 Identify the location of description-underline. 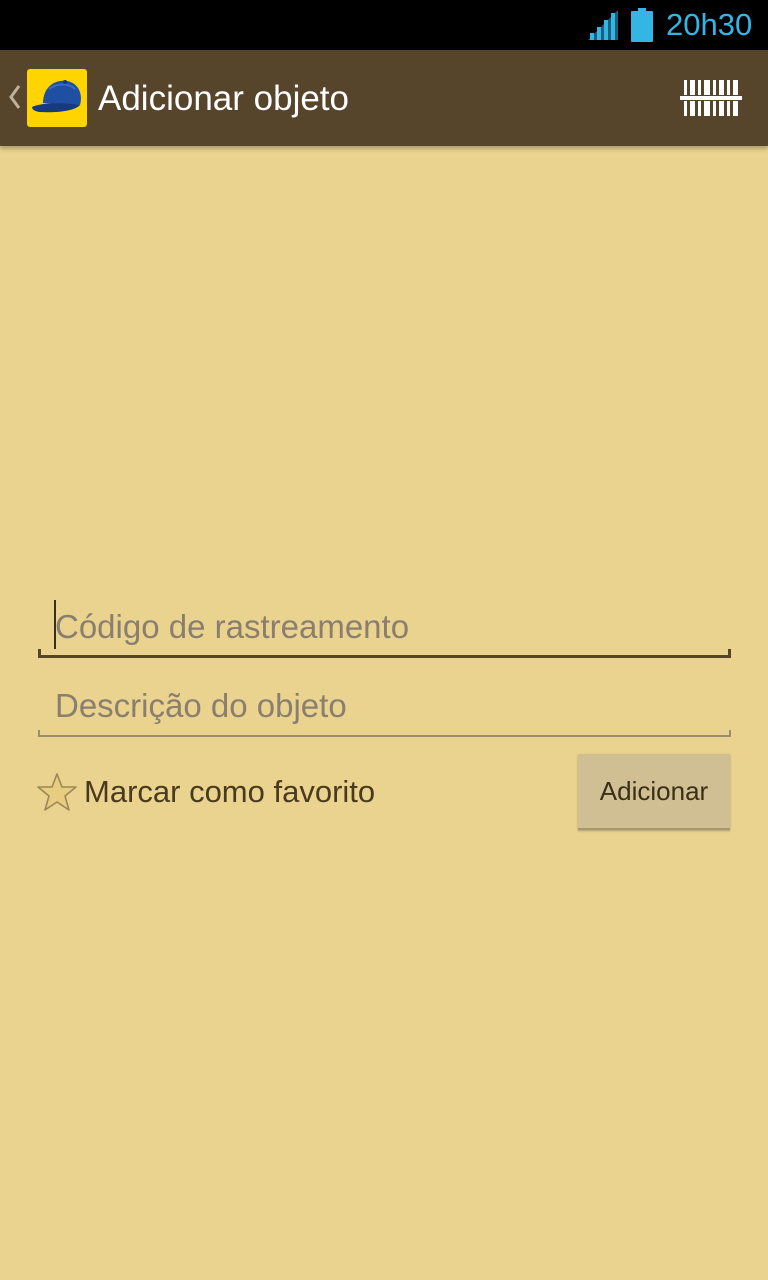
(384, 733).